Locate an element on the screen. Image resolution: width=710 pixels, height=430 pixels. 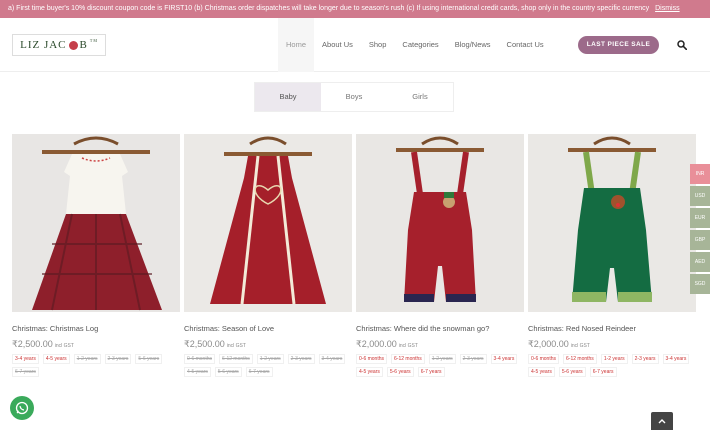
product-title: Christmas: Season of Love is located at coordinates (268, 328).